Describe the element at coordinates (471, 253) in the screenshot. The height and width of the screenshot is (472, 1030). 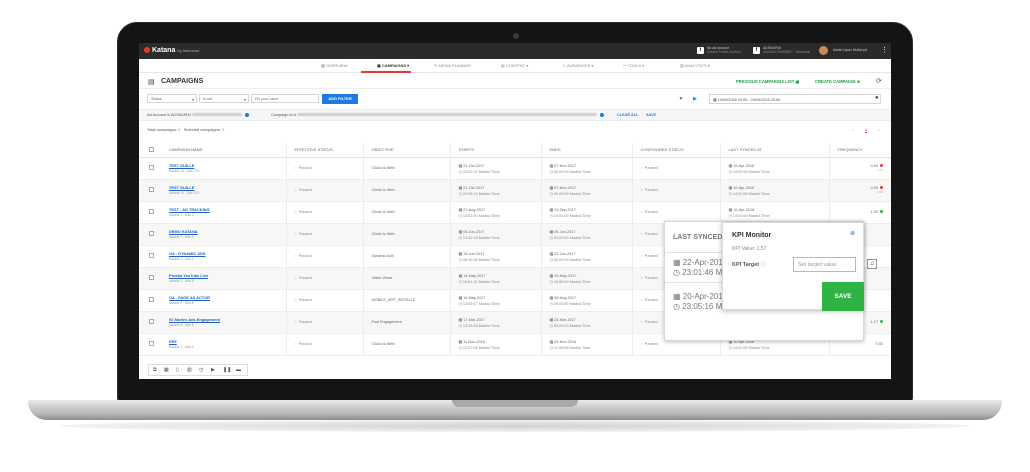
I see `start-date: ▦ 19-Jun-2017` at that location.